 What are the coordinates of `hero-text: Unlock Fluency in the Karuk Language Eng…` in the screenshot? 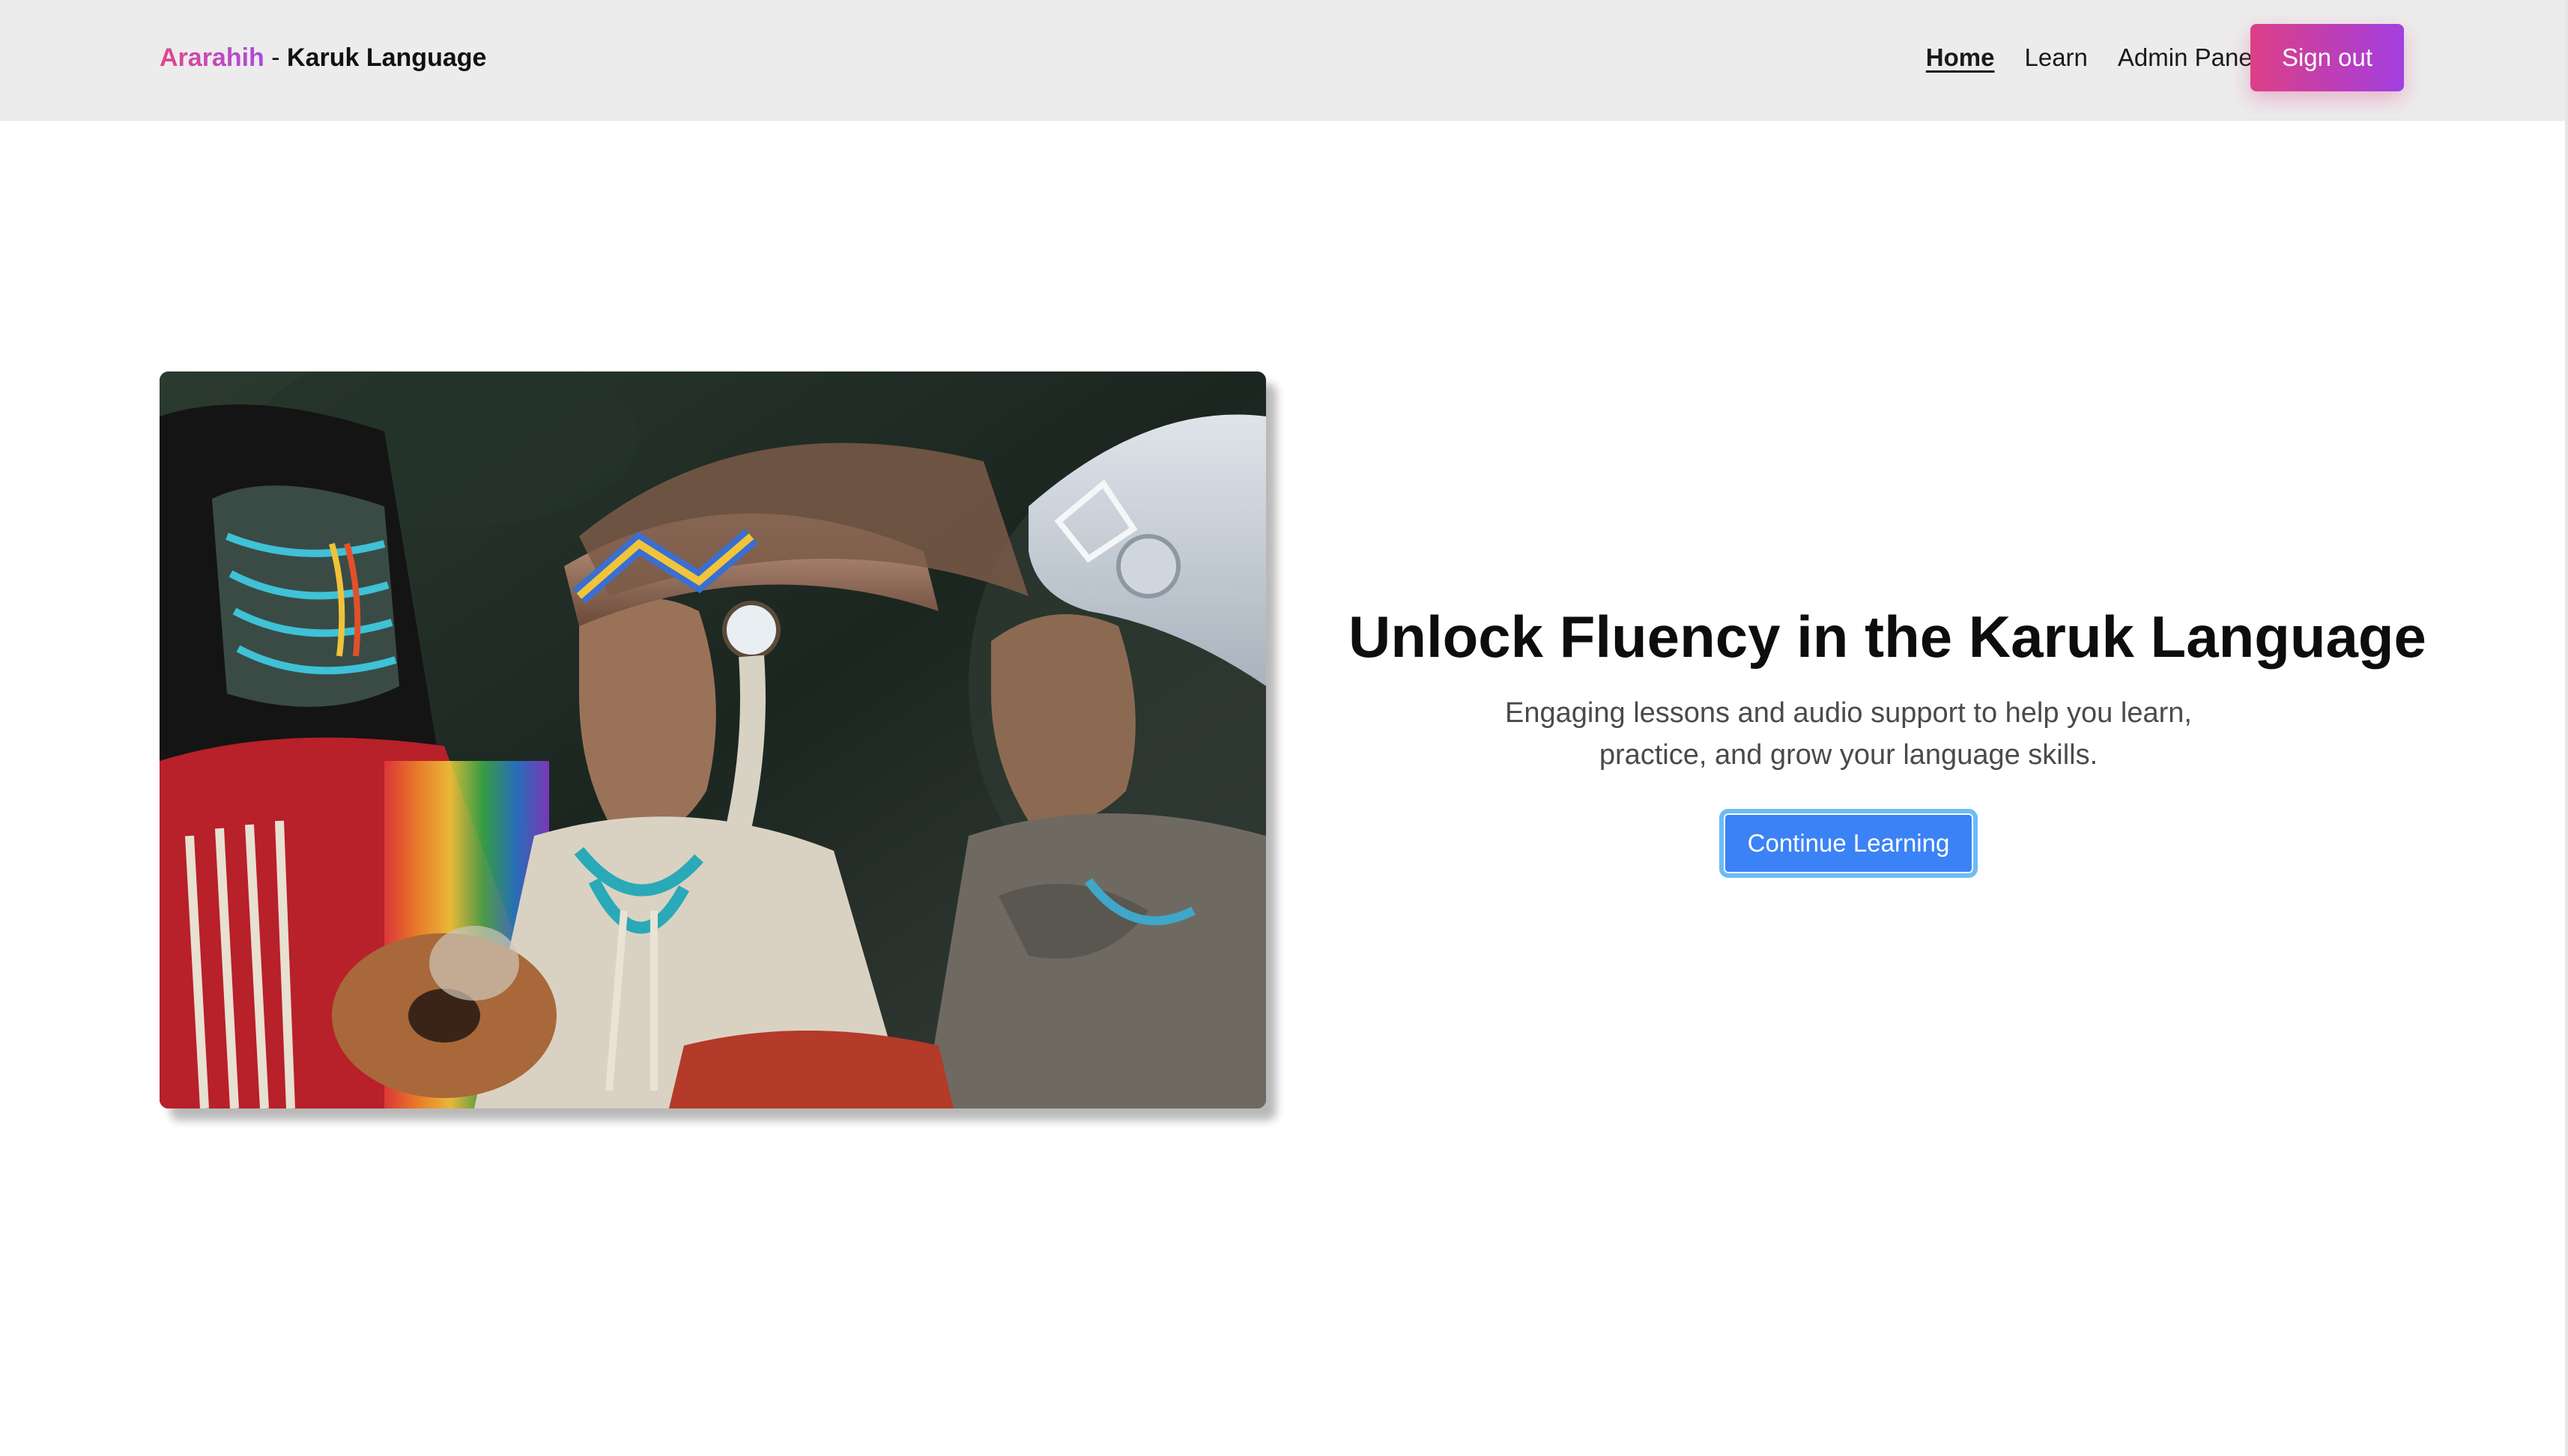 It's located at (1887, 735).